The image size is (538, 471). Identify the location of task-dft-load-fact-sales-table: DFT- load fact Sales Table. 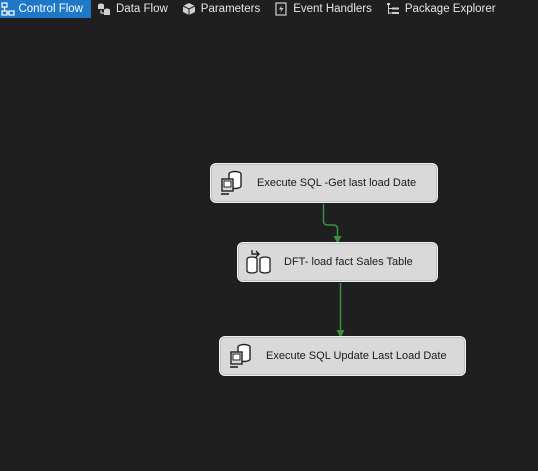
(337, 262).